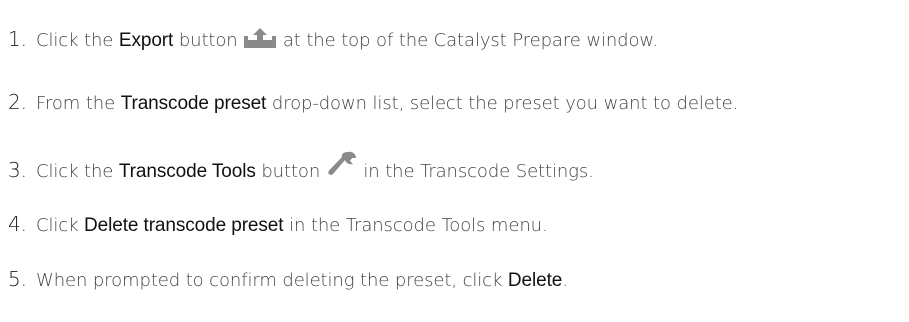  I want to click on step-text: in the Transcode Tools menu., so click(415, 225).